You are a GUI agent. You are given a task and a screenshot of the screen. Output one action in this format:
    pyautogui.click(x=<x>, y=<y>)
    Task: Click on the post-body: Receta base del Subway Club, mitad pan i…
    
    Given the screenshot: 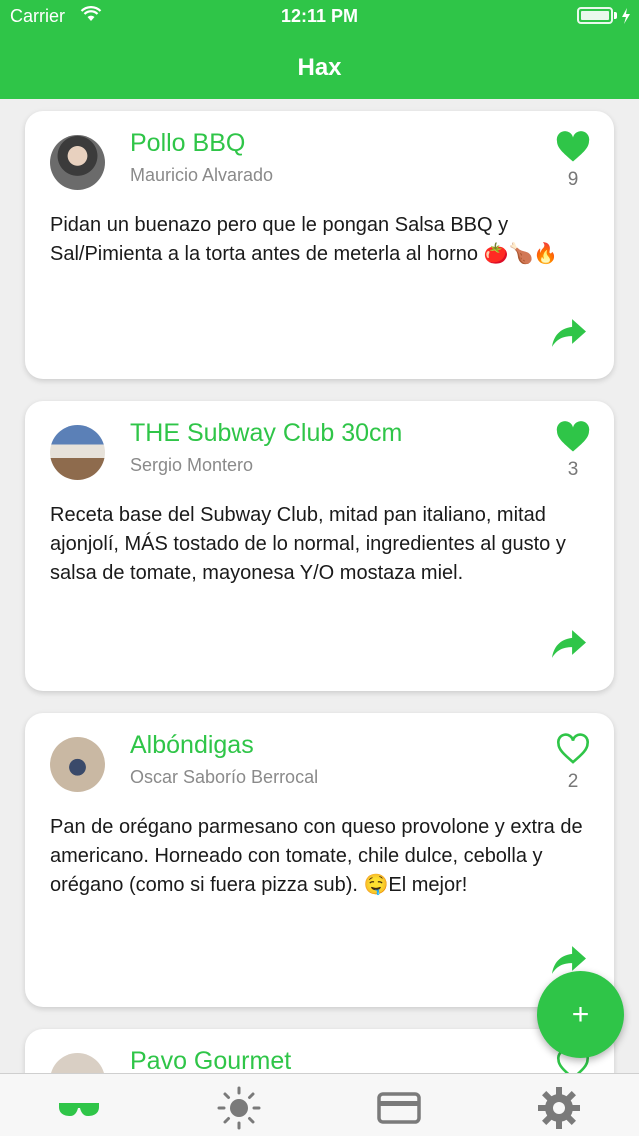 What is the action you would take?
    pyautogui.click(x=308, y=544)
    